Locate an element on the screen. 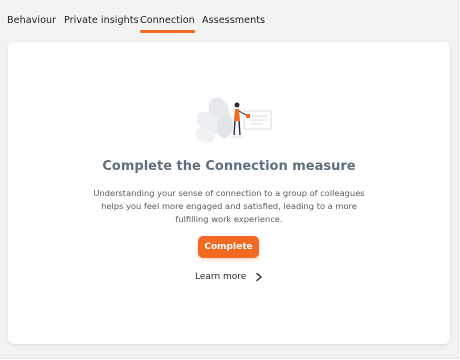  tab-connection: Connection is located at coordinates (167, 24).